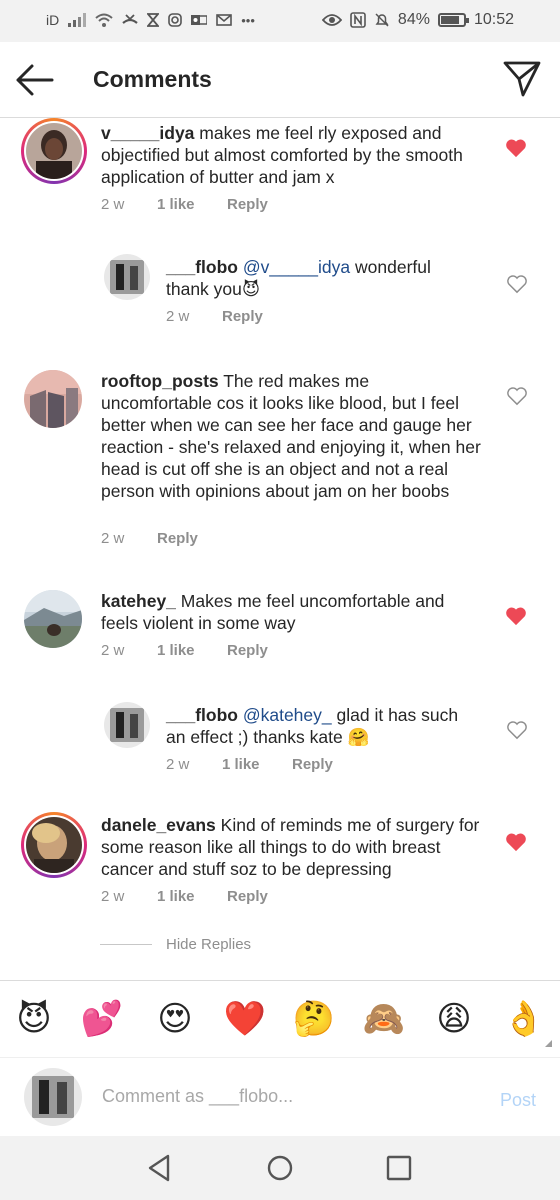  I want to click on status-left-group: iD •••, so click(150, 20).